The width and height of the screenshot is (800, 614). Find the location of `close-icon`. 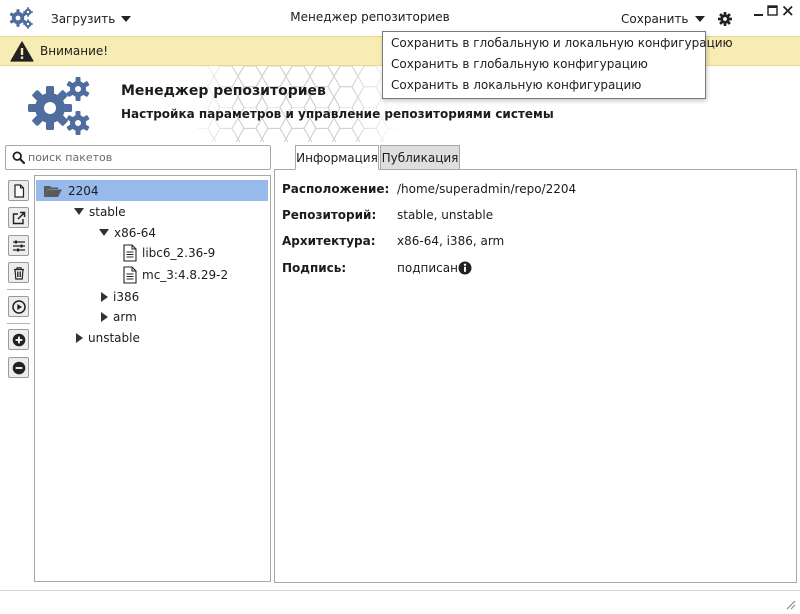

close-icon is located at coordinates (788, 11).